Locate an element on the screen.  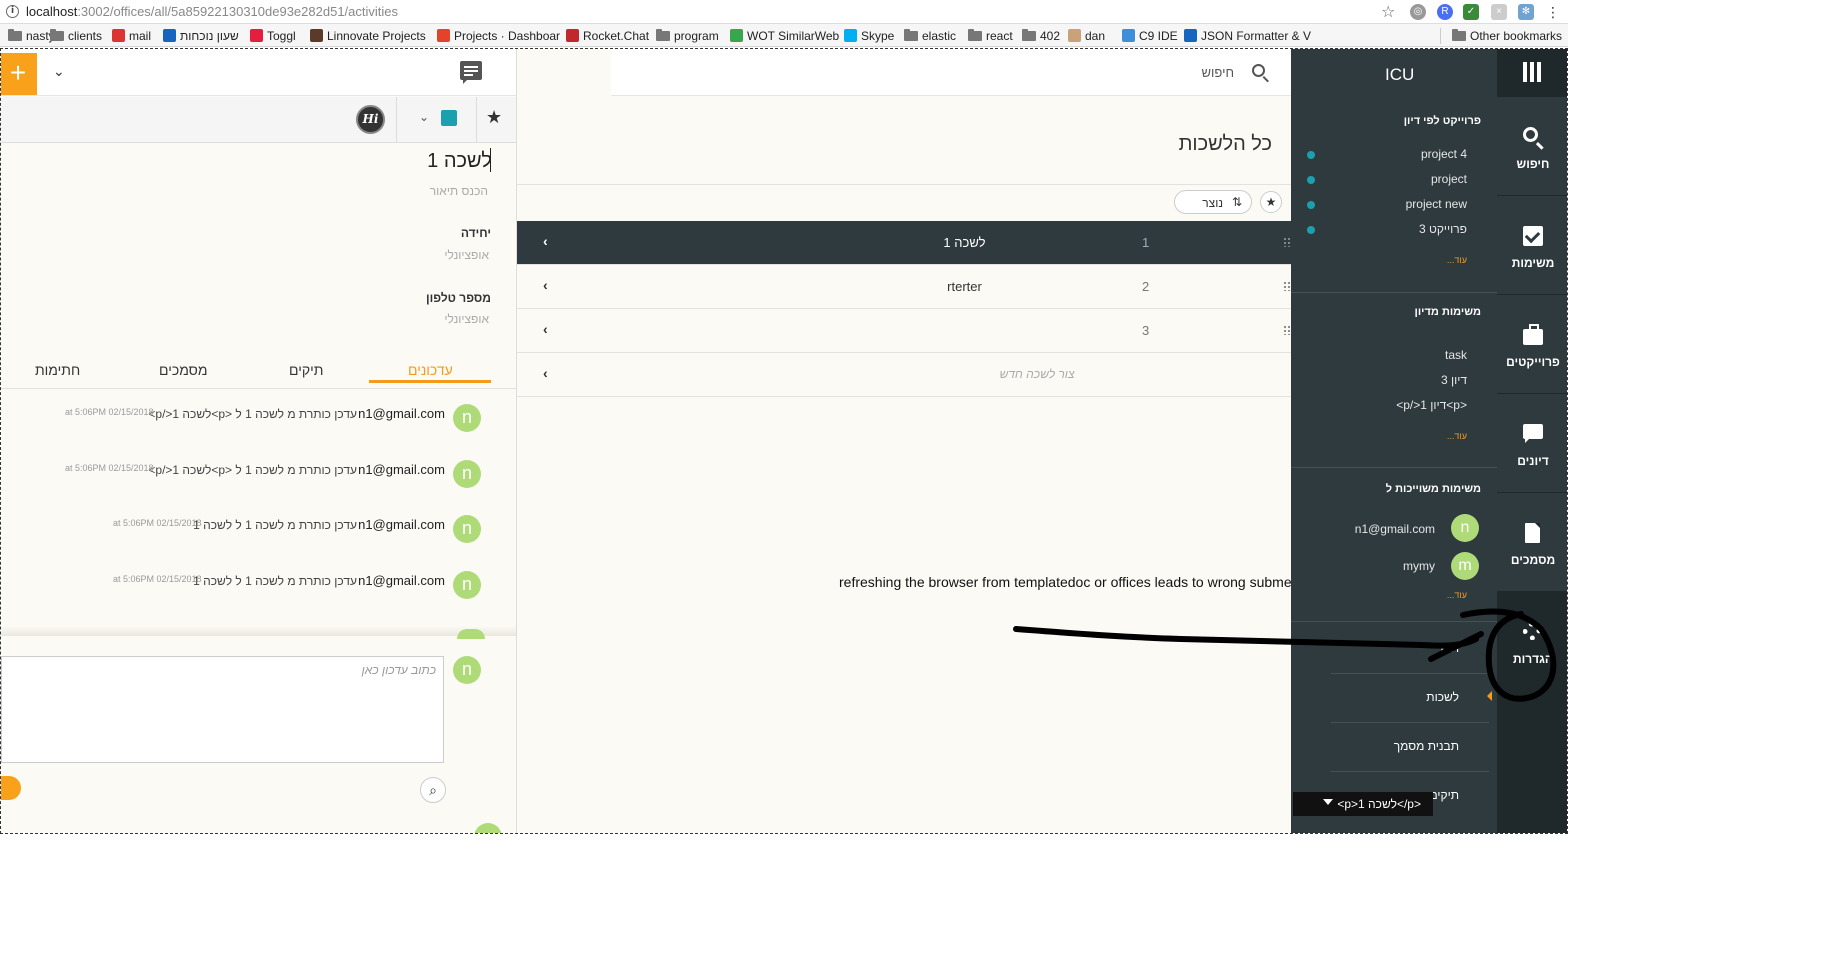
search-bar: חיפוש is located at coordinates (951, 72).